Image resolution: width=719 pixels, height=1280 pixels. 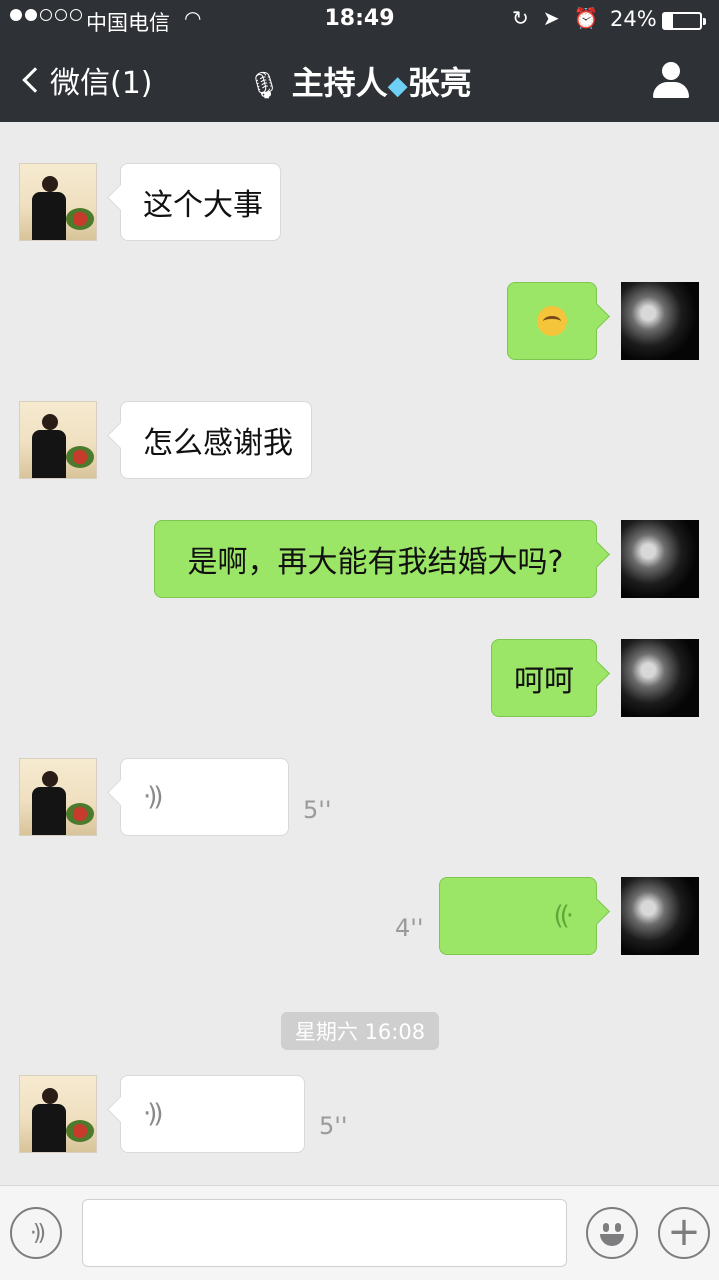 I want to click on voice-duration: 4'', so click(x=409, y=928).